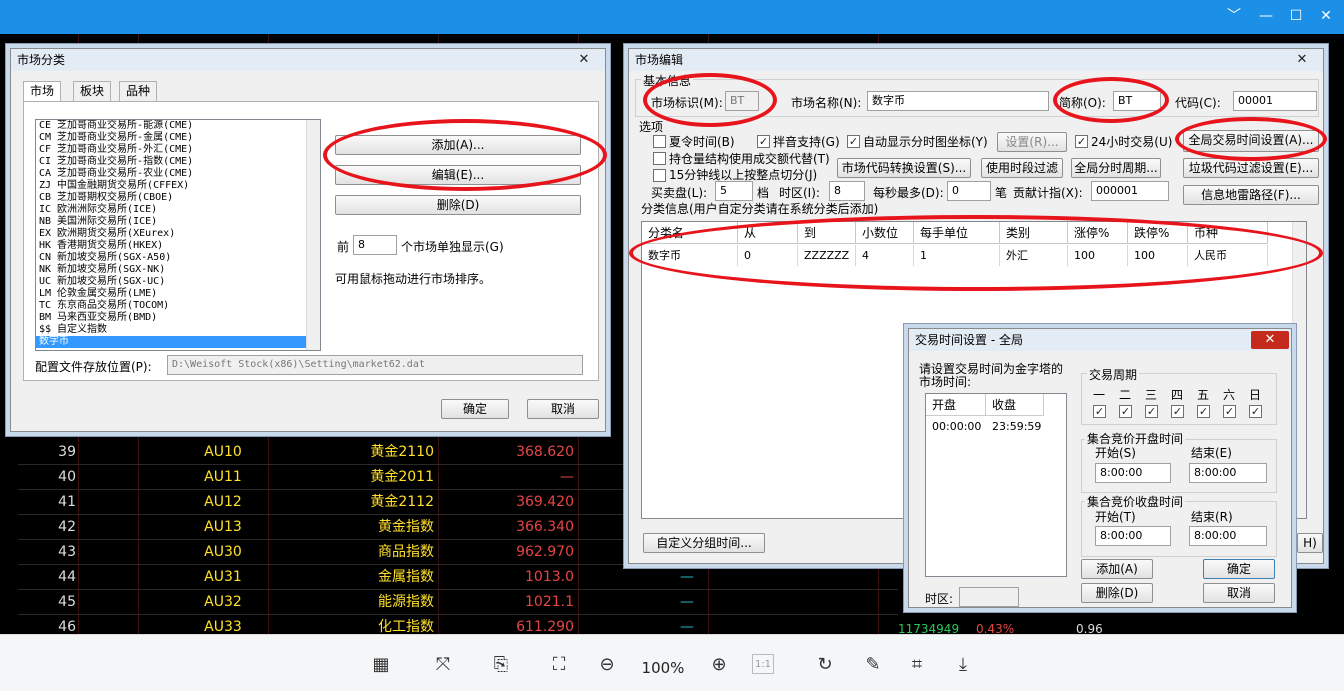 The image size is (1344, 691). What do you see at coordinates (178, 186) in the screenshot?
I see `list-item: ZJ 中国金融期货交易所(CFFEX)` at bounding box center [178, 186].